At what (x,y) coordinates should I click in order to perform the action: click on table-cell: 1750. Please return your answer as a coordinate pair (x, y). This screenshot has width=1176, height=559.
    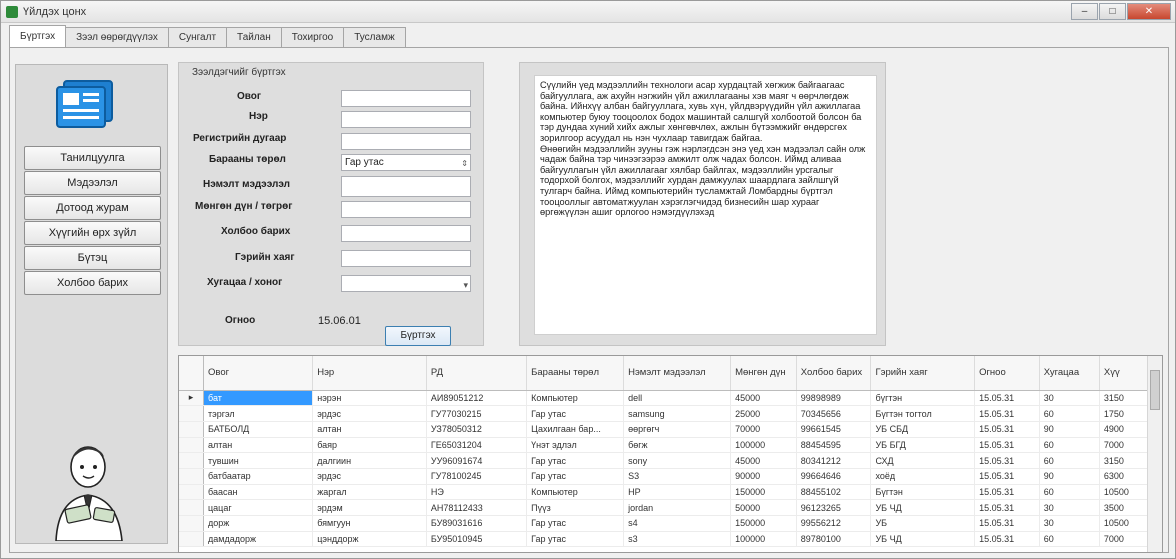
    Looking at the image, I should click on (1124, 413).